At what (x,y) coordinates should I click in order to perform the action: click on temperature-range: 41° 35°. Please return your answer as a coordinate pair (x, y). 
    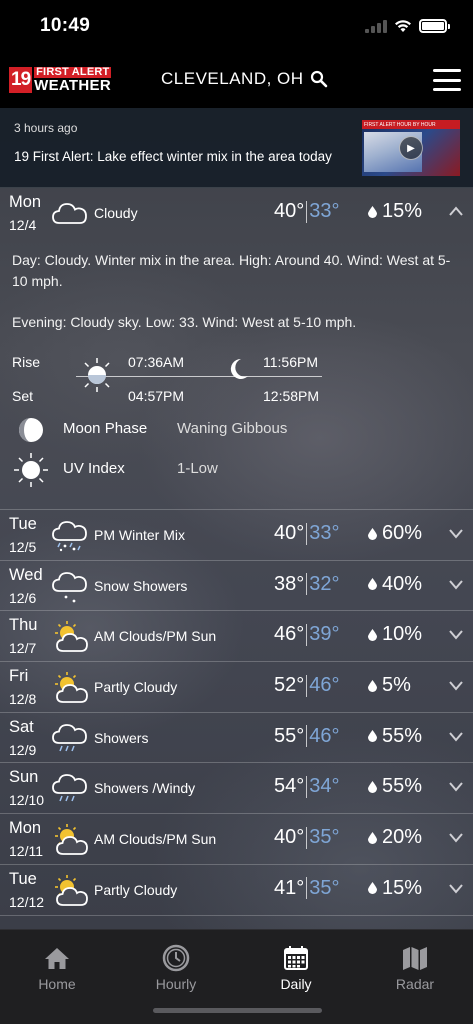
    Looking at the image, I should click on (307, 888).